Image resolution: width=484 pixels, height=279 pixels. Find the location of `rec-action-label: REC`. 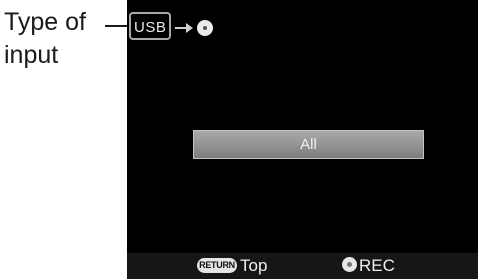

rec-action-label: REC is located at coordinates (377, 265).